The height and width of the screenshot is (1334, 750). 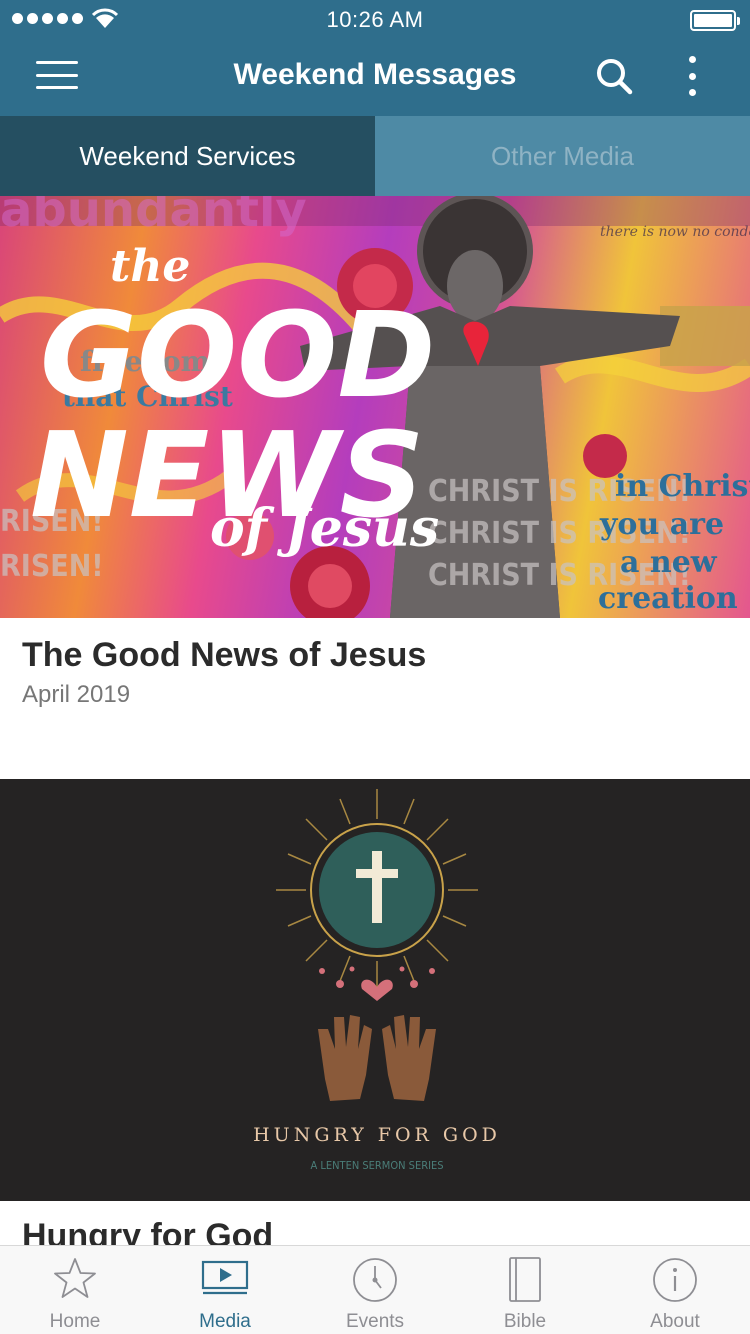 What do you see at coordinates (187, 156) in the screenshot?
I see `tab-weekend-services: Weekend Services` at bounding box center [187, 156].